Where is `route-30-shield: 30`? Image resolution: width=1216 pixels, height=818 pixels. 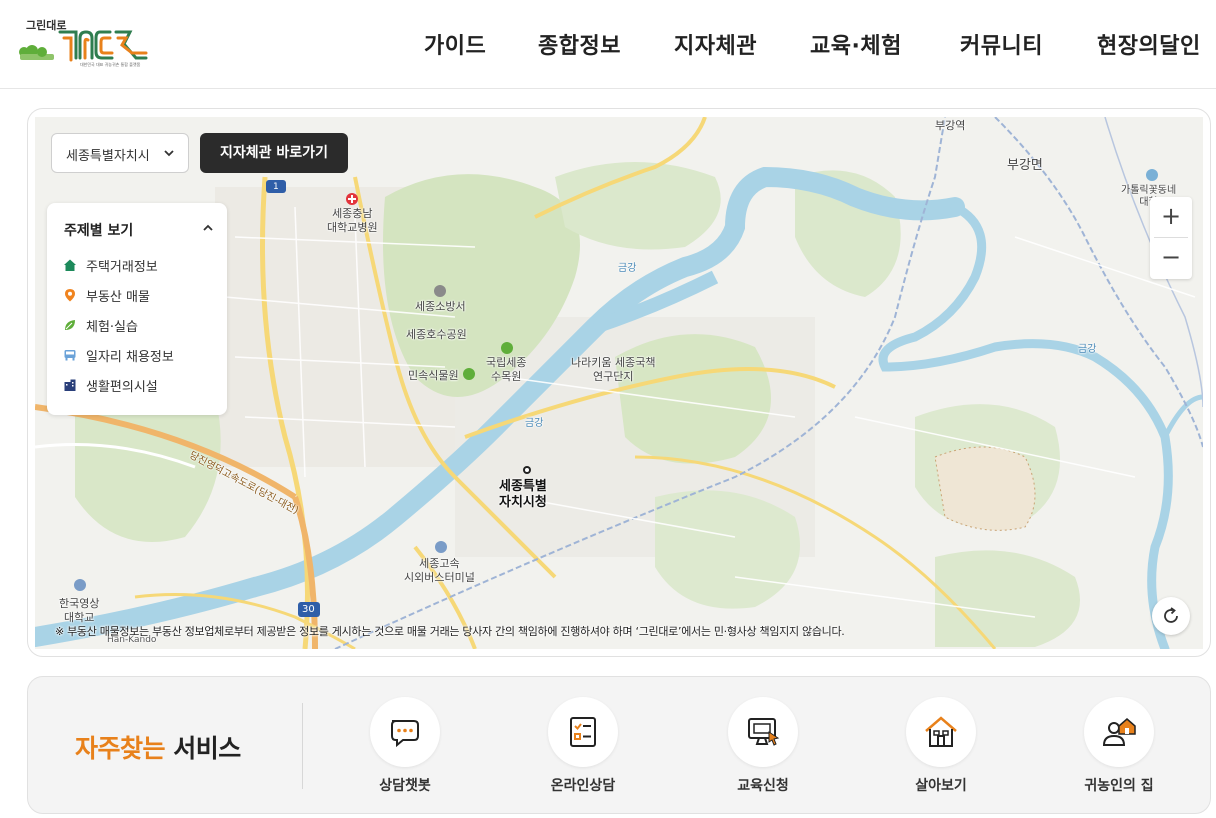 route-30-shield: 30 is located at coordinates (308, 609).